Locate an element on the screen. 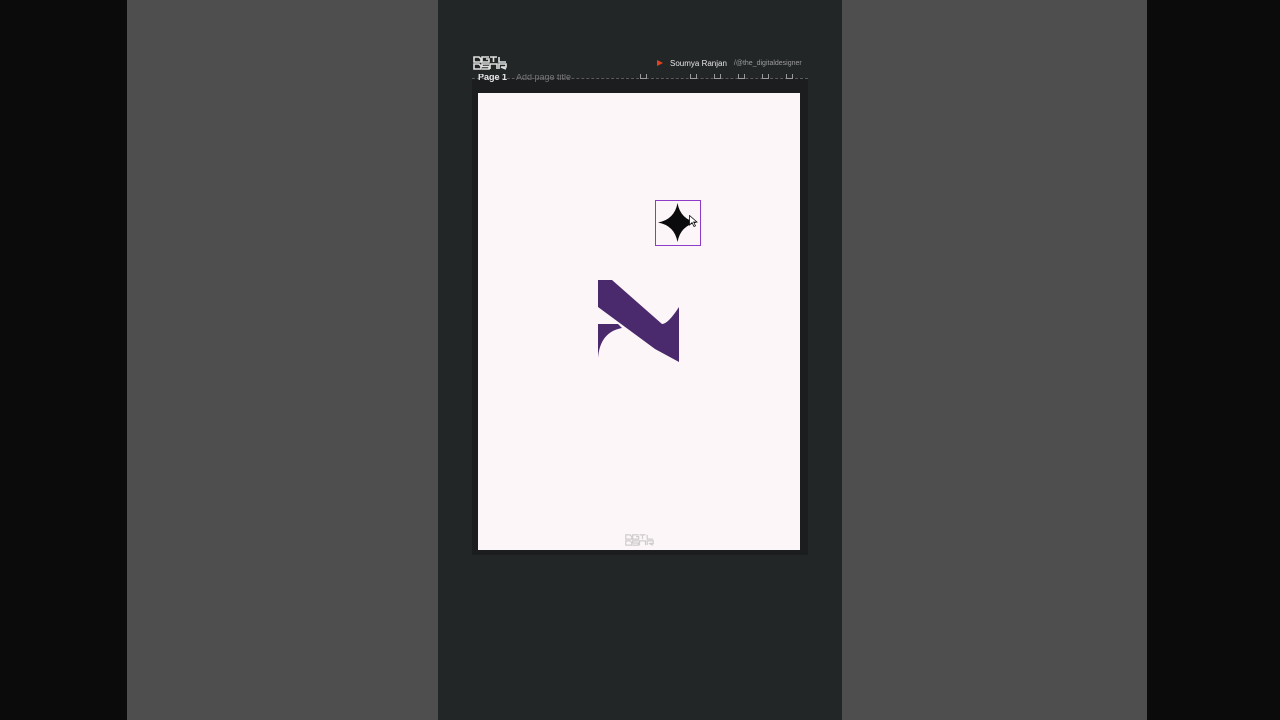 The image size is (1280, 720). right-letterbox is located at coordinates (1213, 360).